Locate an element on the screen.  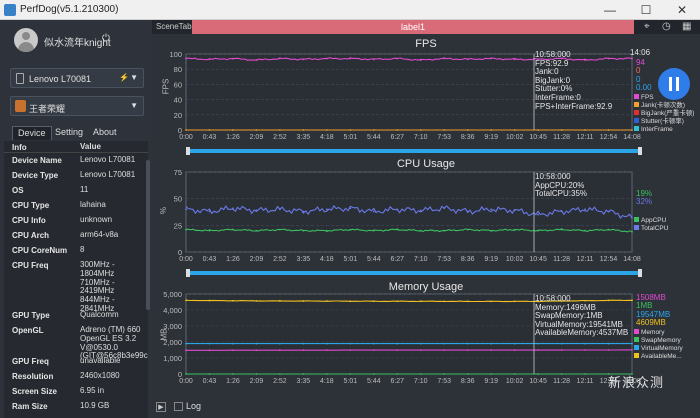
app-select: 王者荣耀 ▼ is located at coordinates (77, 106).